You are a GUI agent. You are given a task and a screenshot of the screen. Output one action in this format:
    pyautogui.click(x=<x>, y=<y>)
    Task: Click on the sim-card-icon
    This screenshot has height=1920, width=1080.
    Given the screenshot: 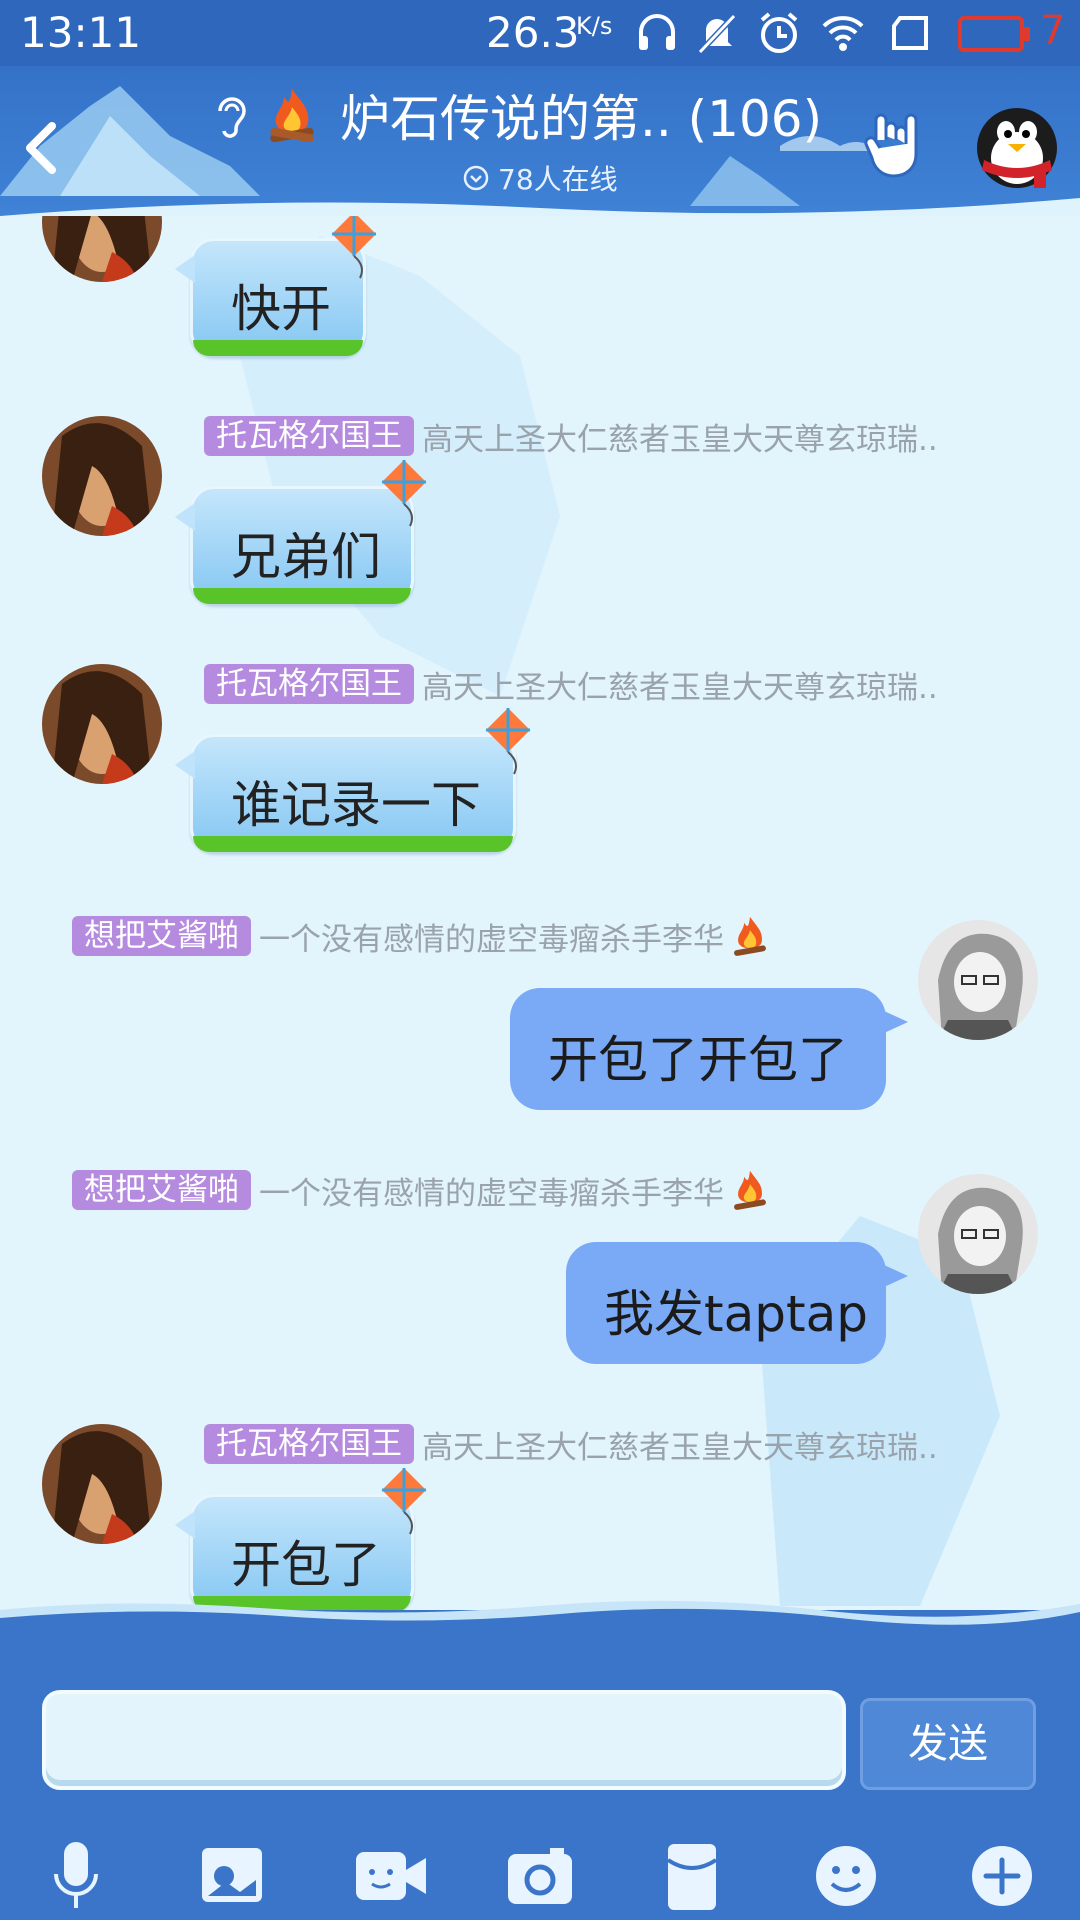 What is the action you would take?
    pyautogui.click(x=910, y=33)
    